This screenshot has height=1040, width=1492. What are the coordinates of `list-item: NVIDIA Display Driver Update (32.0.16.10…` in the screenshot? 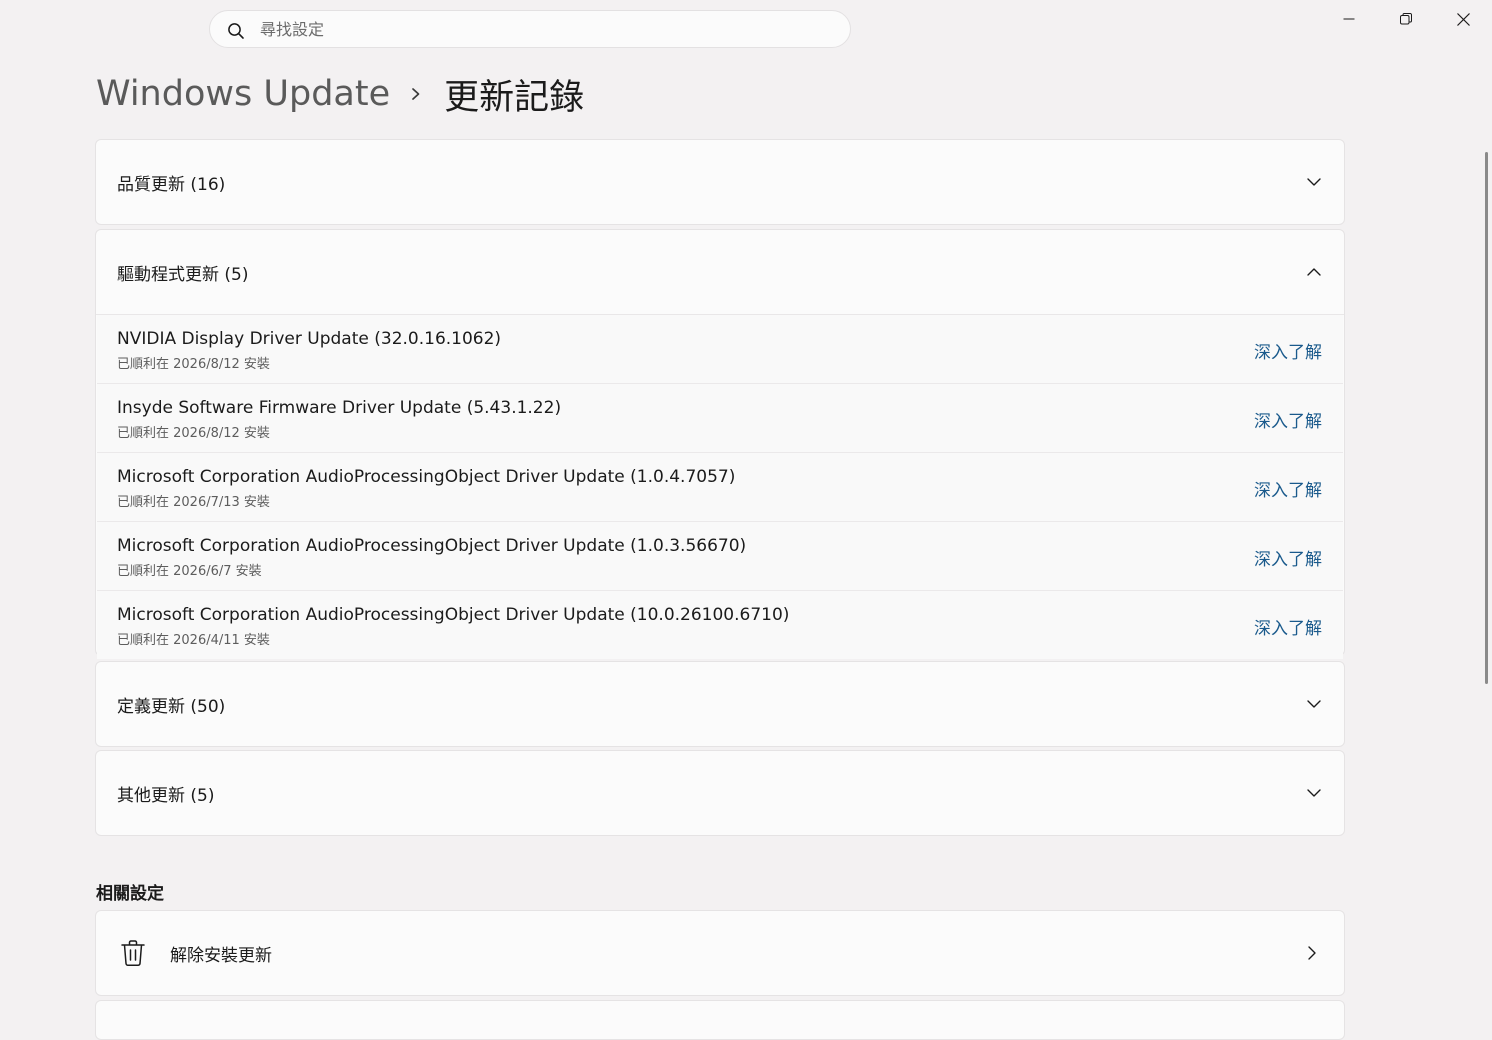 It's located at (720, 349).